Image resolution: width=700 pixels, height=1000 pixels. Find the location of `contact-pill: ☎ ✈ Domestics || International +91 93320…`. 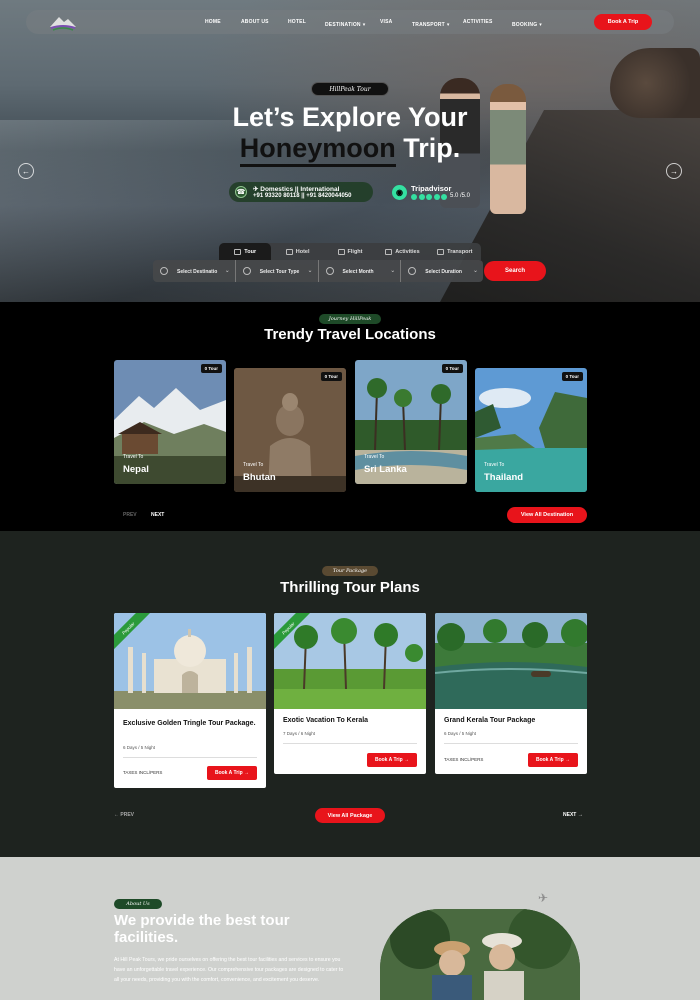

contact-pill: ☎ ✈ Domestics || International +91 93320… is located at coordinates (301, 192).